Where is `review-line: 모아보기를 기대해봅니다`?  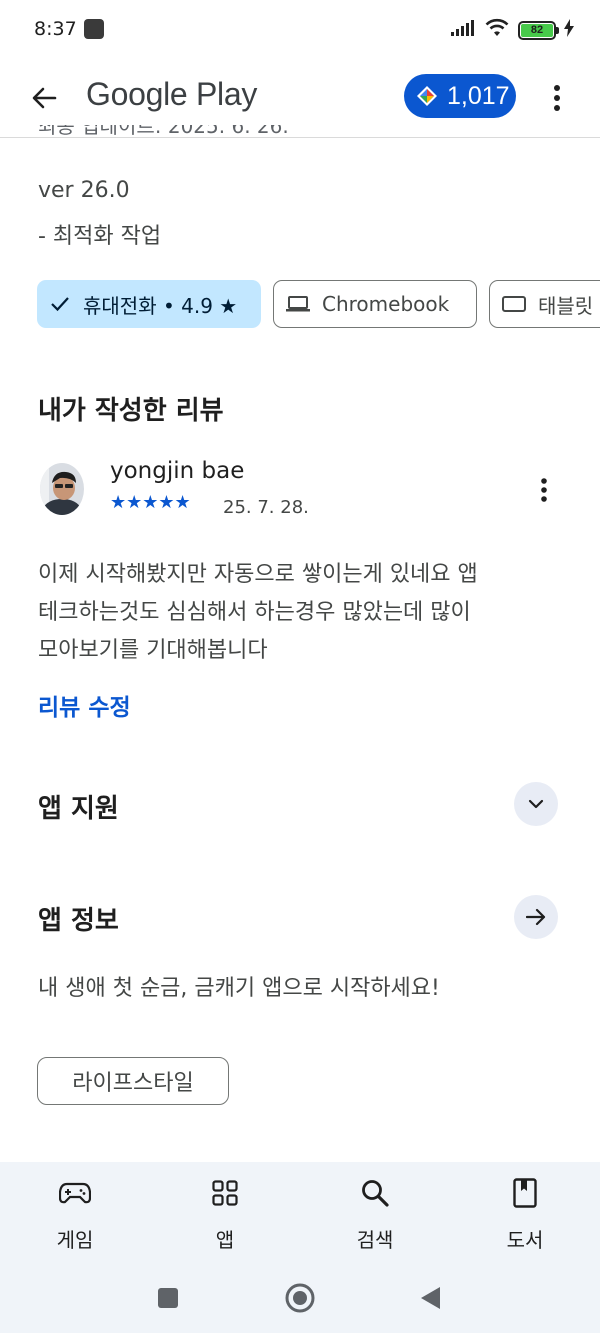
review-line: 모아보기를 기대해봅니다 is located at coordinates (153, 650).